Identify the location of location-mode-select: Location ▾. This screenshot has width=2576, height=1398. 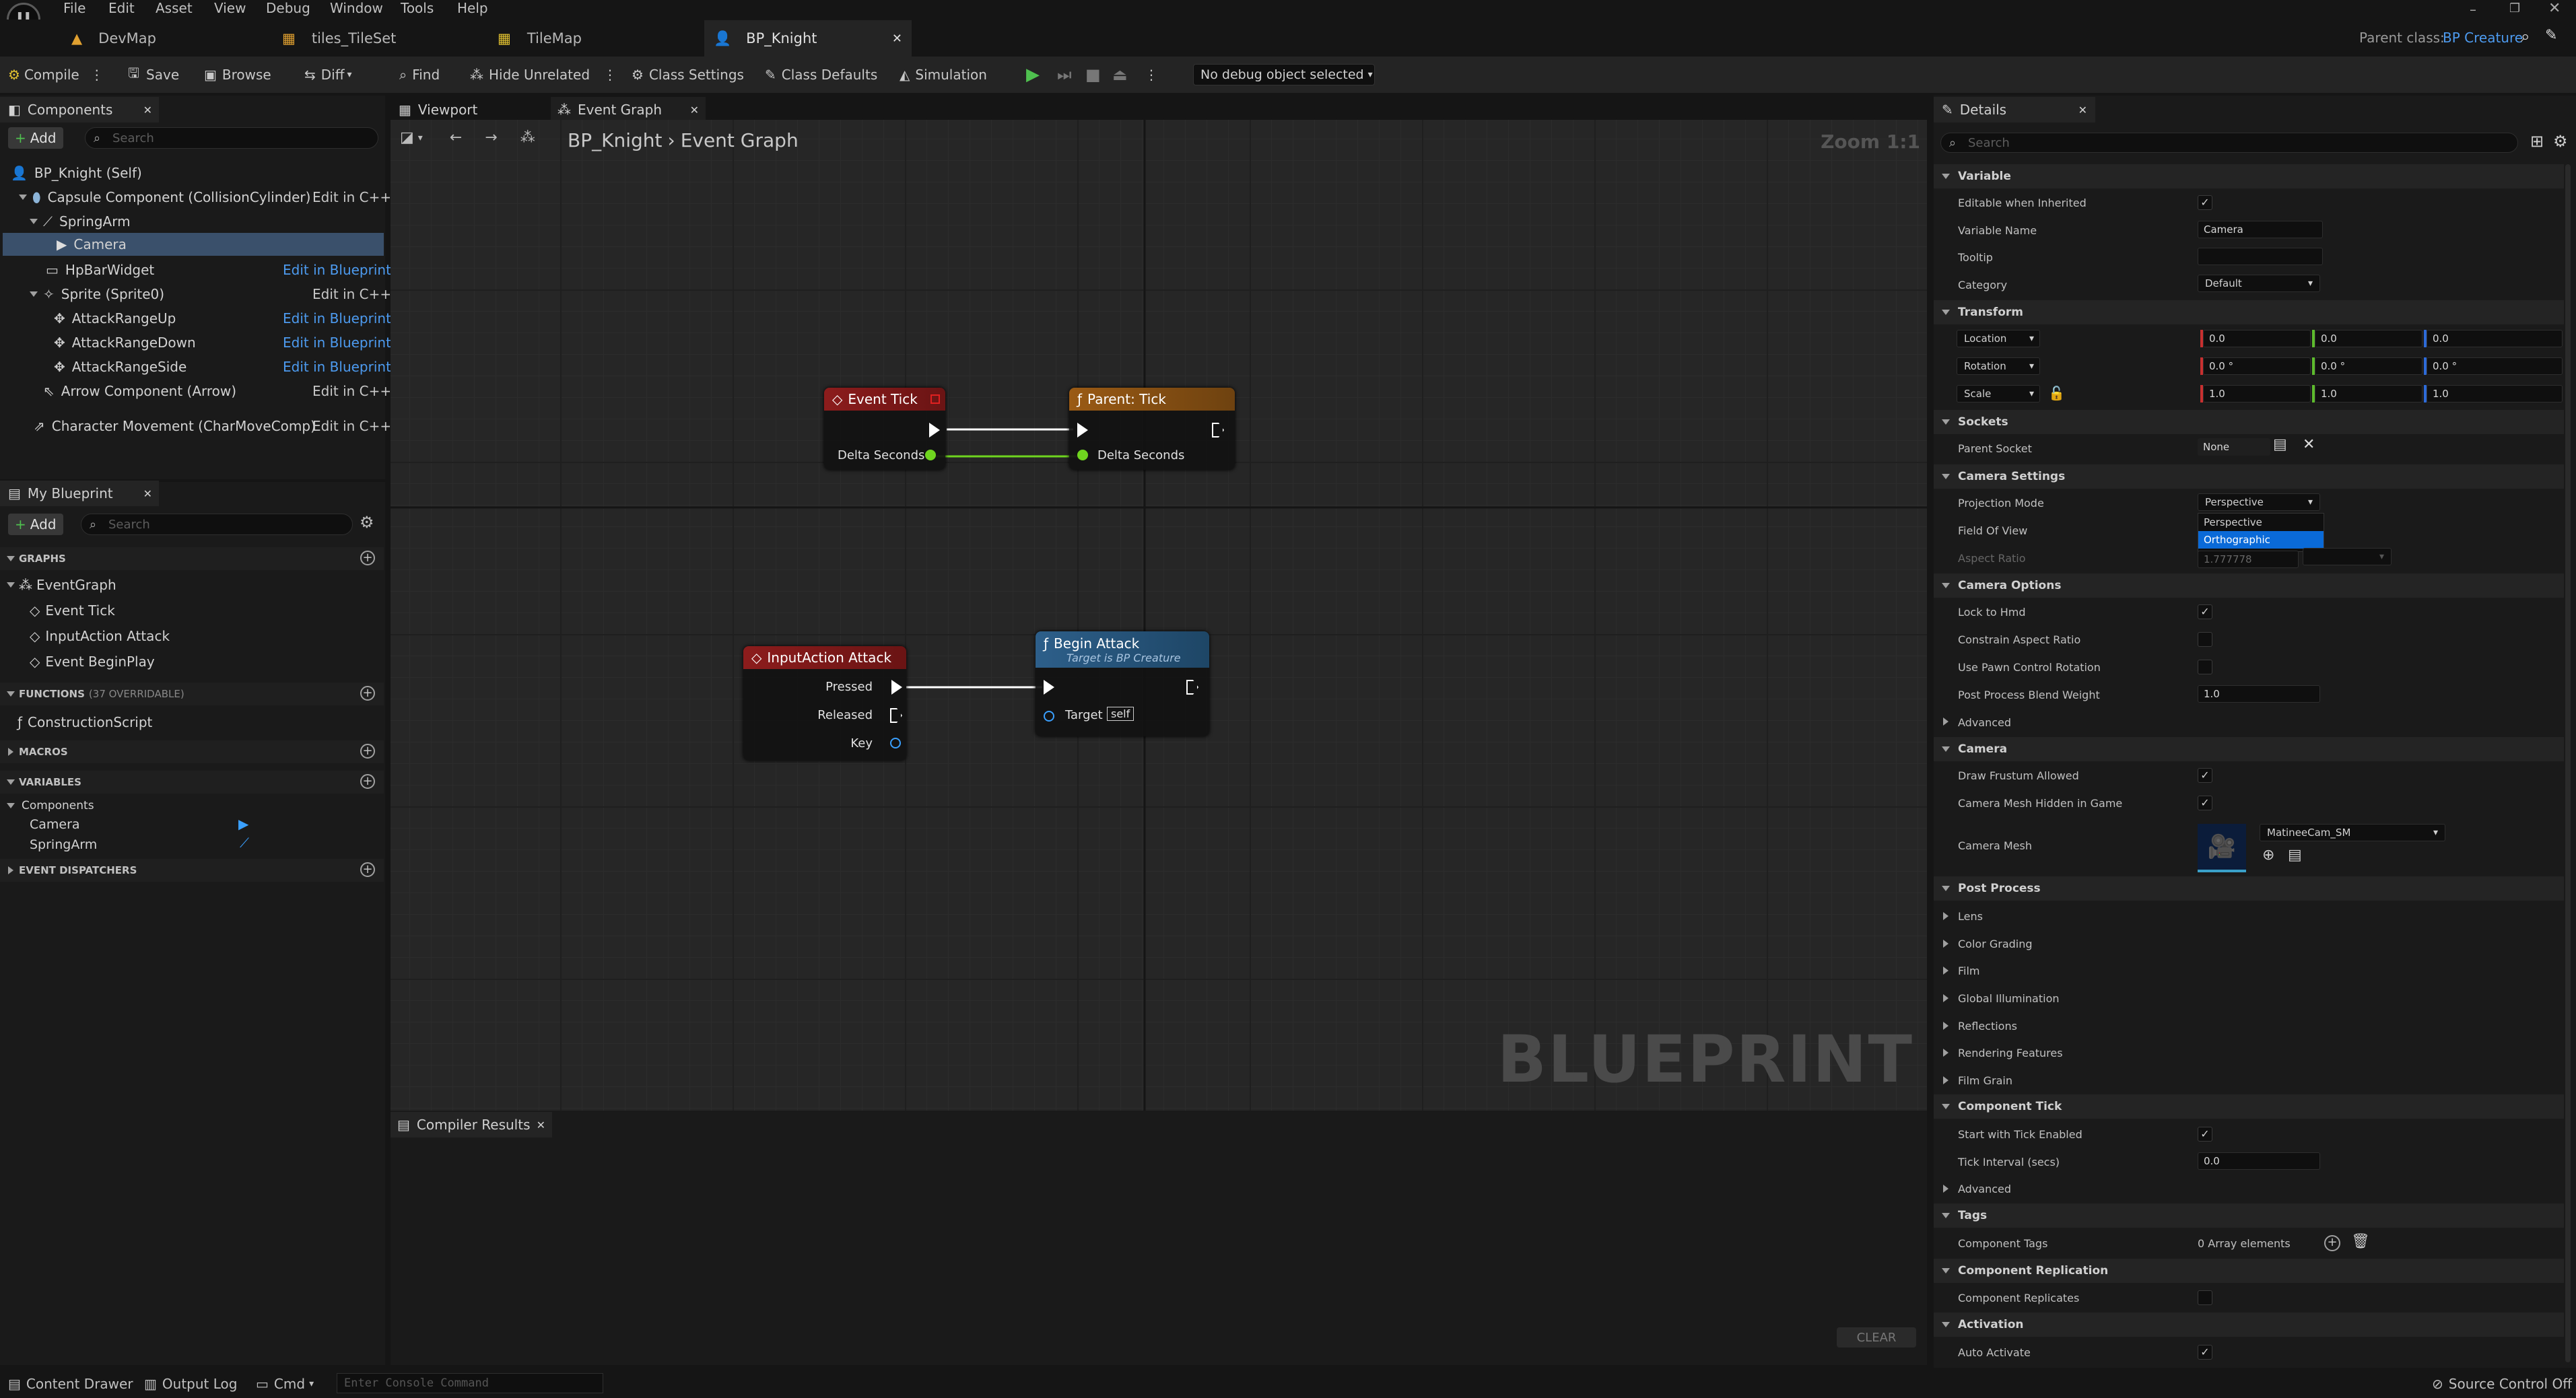
(1998, 338).